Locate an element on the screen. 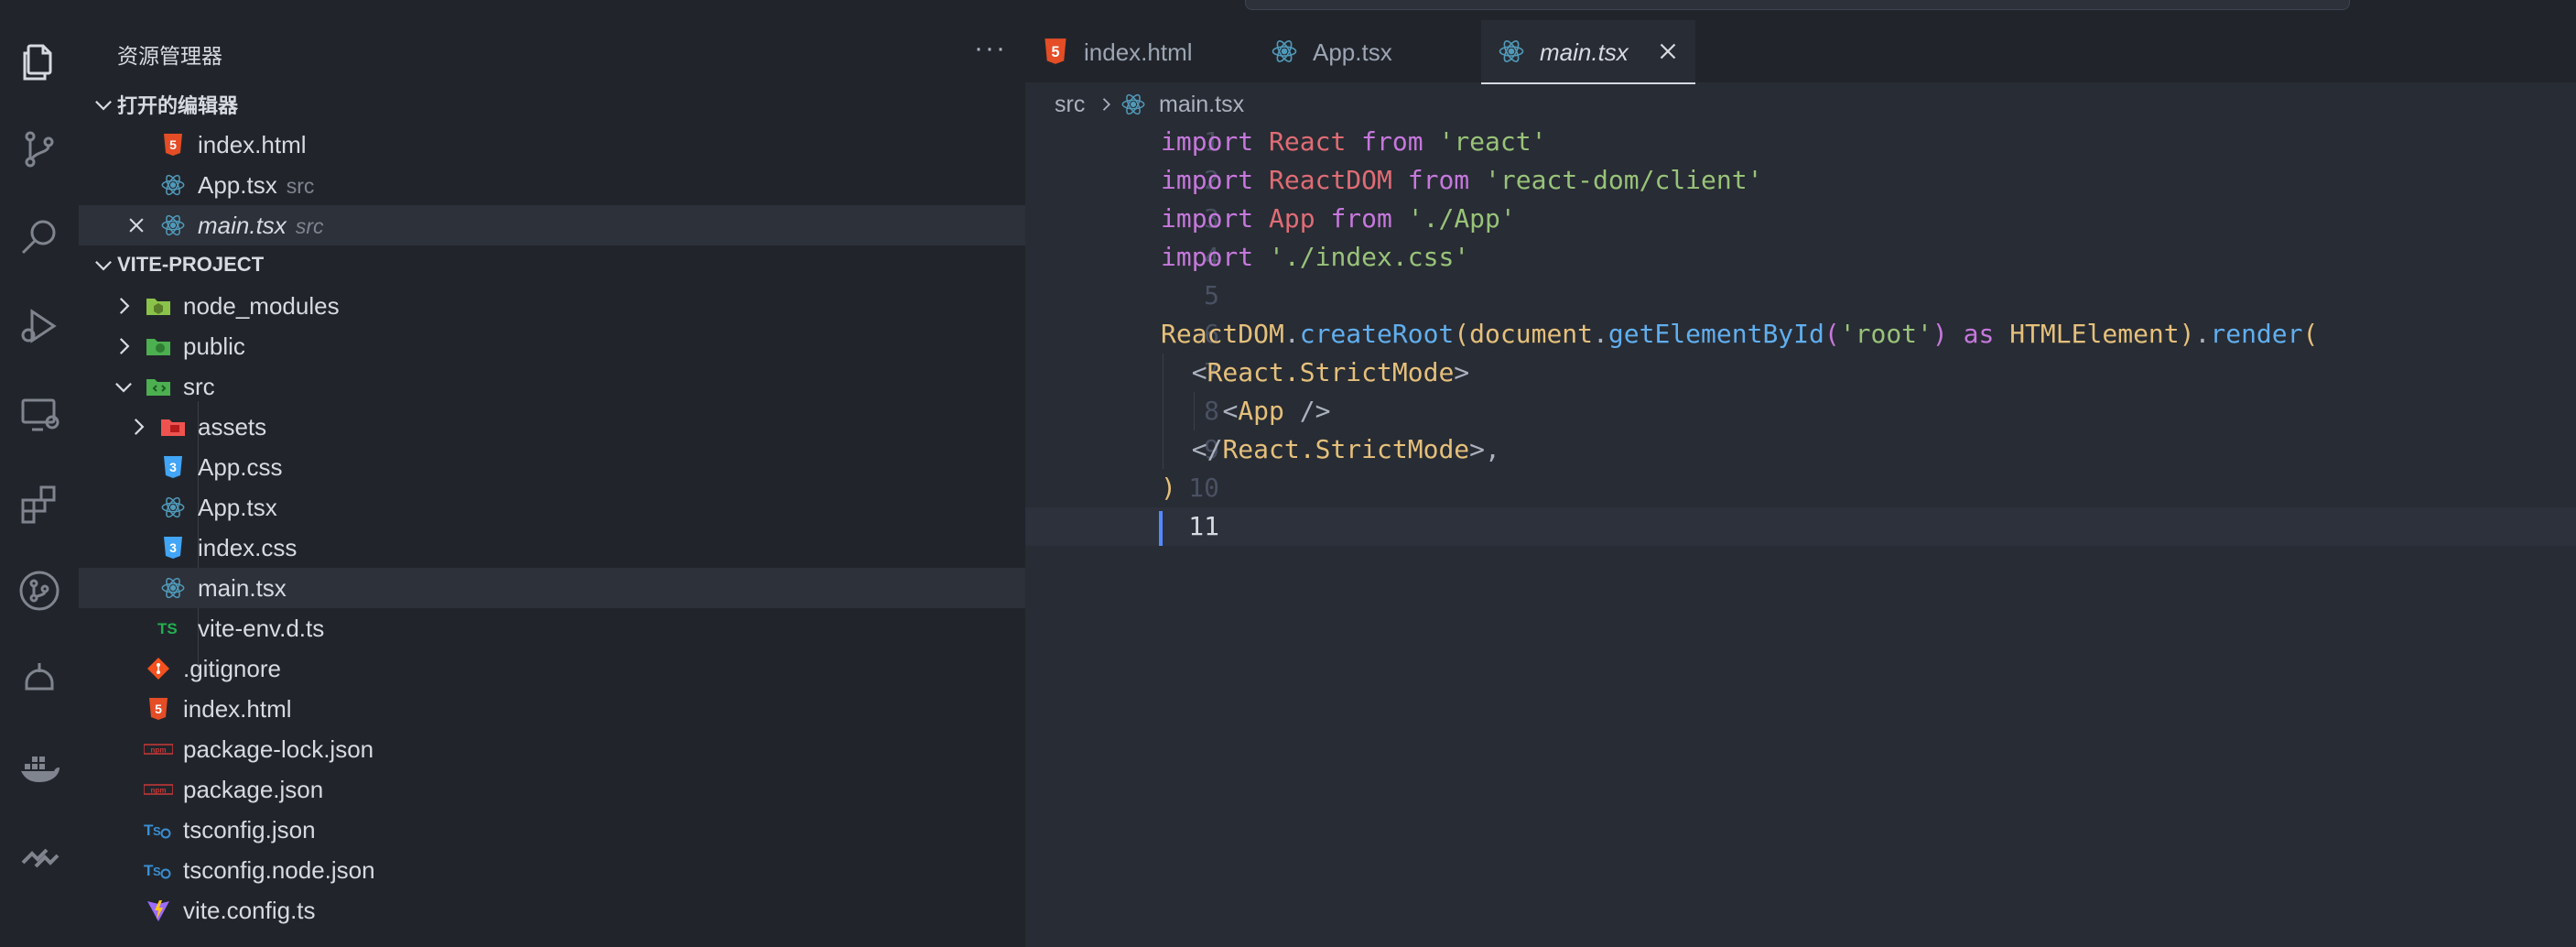  tree-file: 3 App.css is located at coordinates (552, 467).